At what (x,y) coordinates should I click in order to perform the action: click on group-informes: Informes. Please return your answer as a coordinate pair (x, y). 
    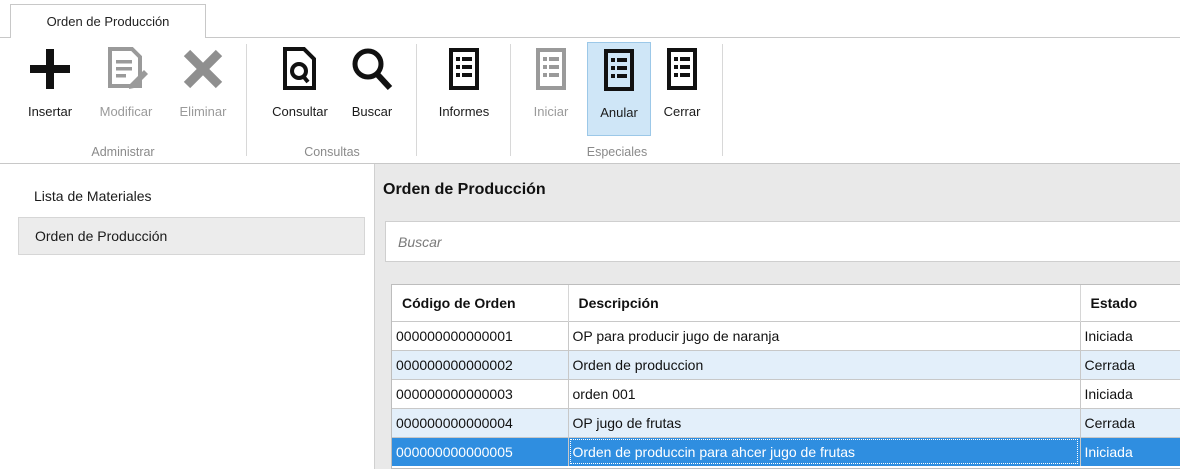
    Looking at the image, I should click on (464, 100).